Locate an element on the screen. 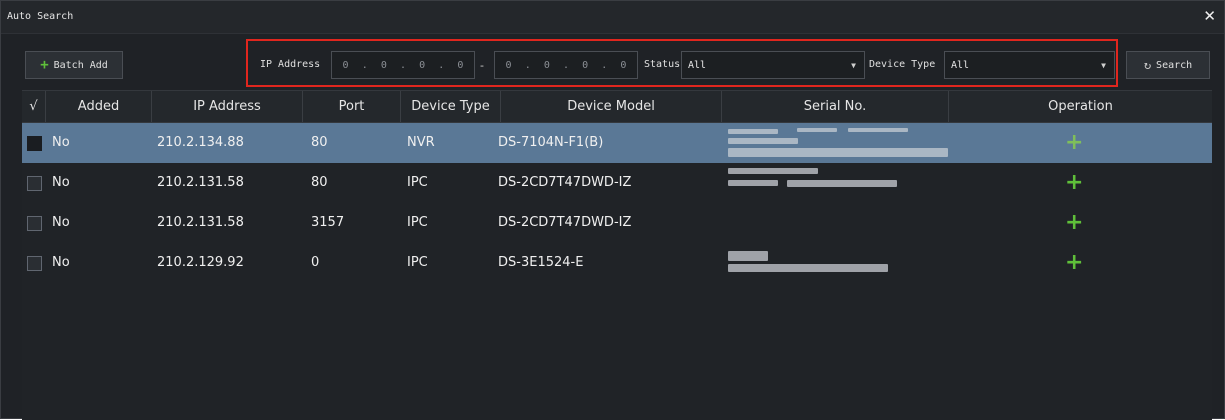  cell-device-type: NVR is located at coordinates (421, 142).